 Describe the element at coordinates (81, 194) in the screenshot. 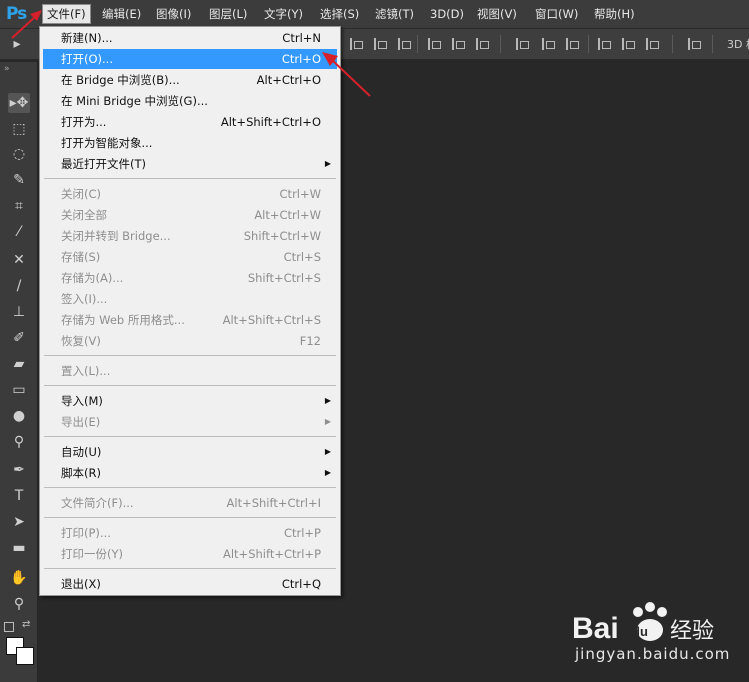

I see `menu-item-label: 关闭(C)` at that location.